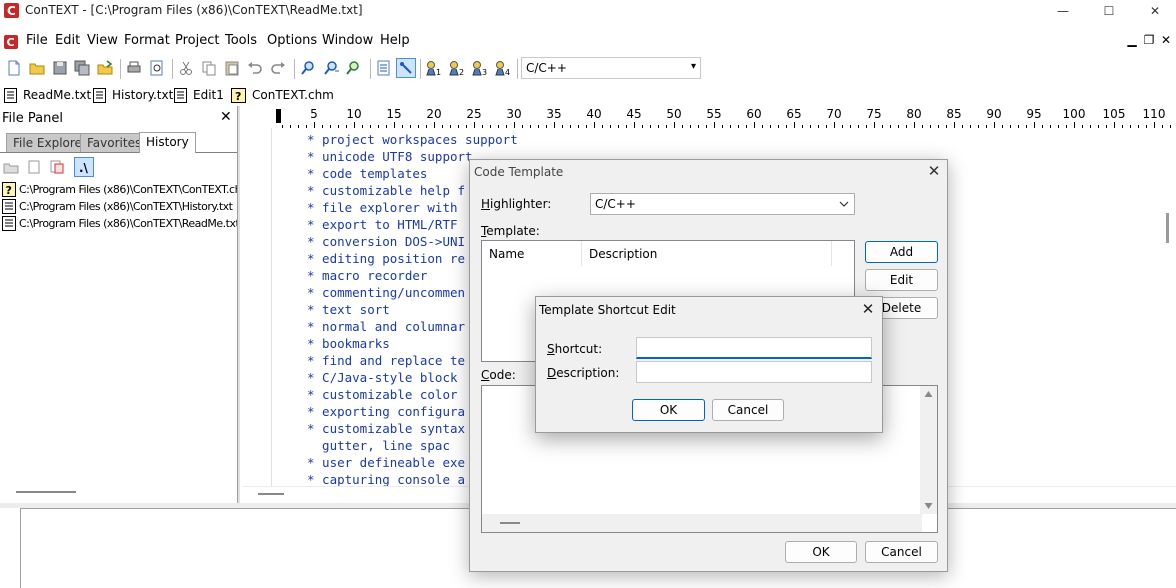  I want to click on add-template-button: Add, so click(901, 252).